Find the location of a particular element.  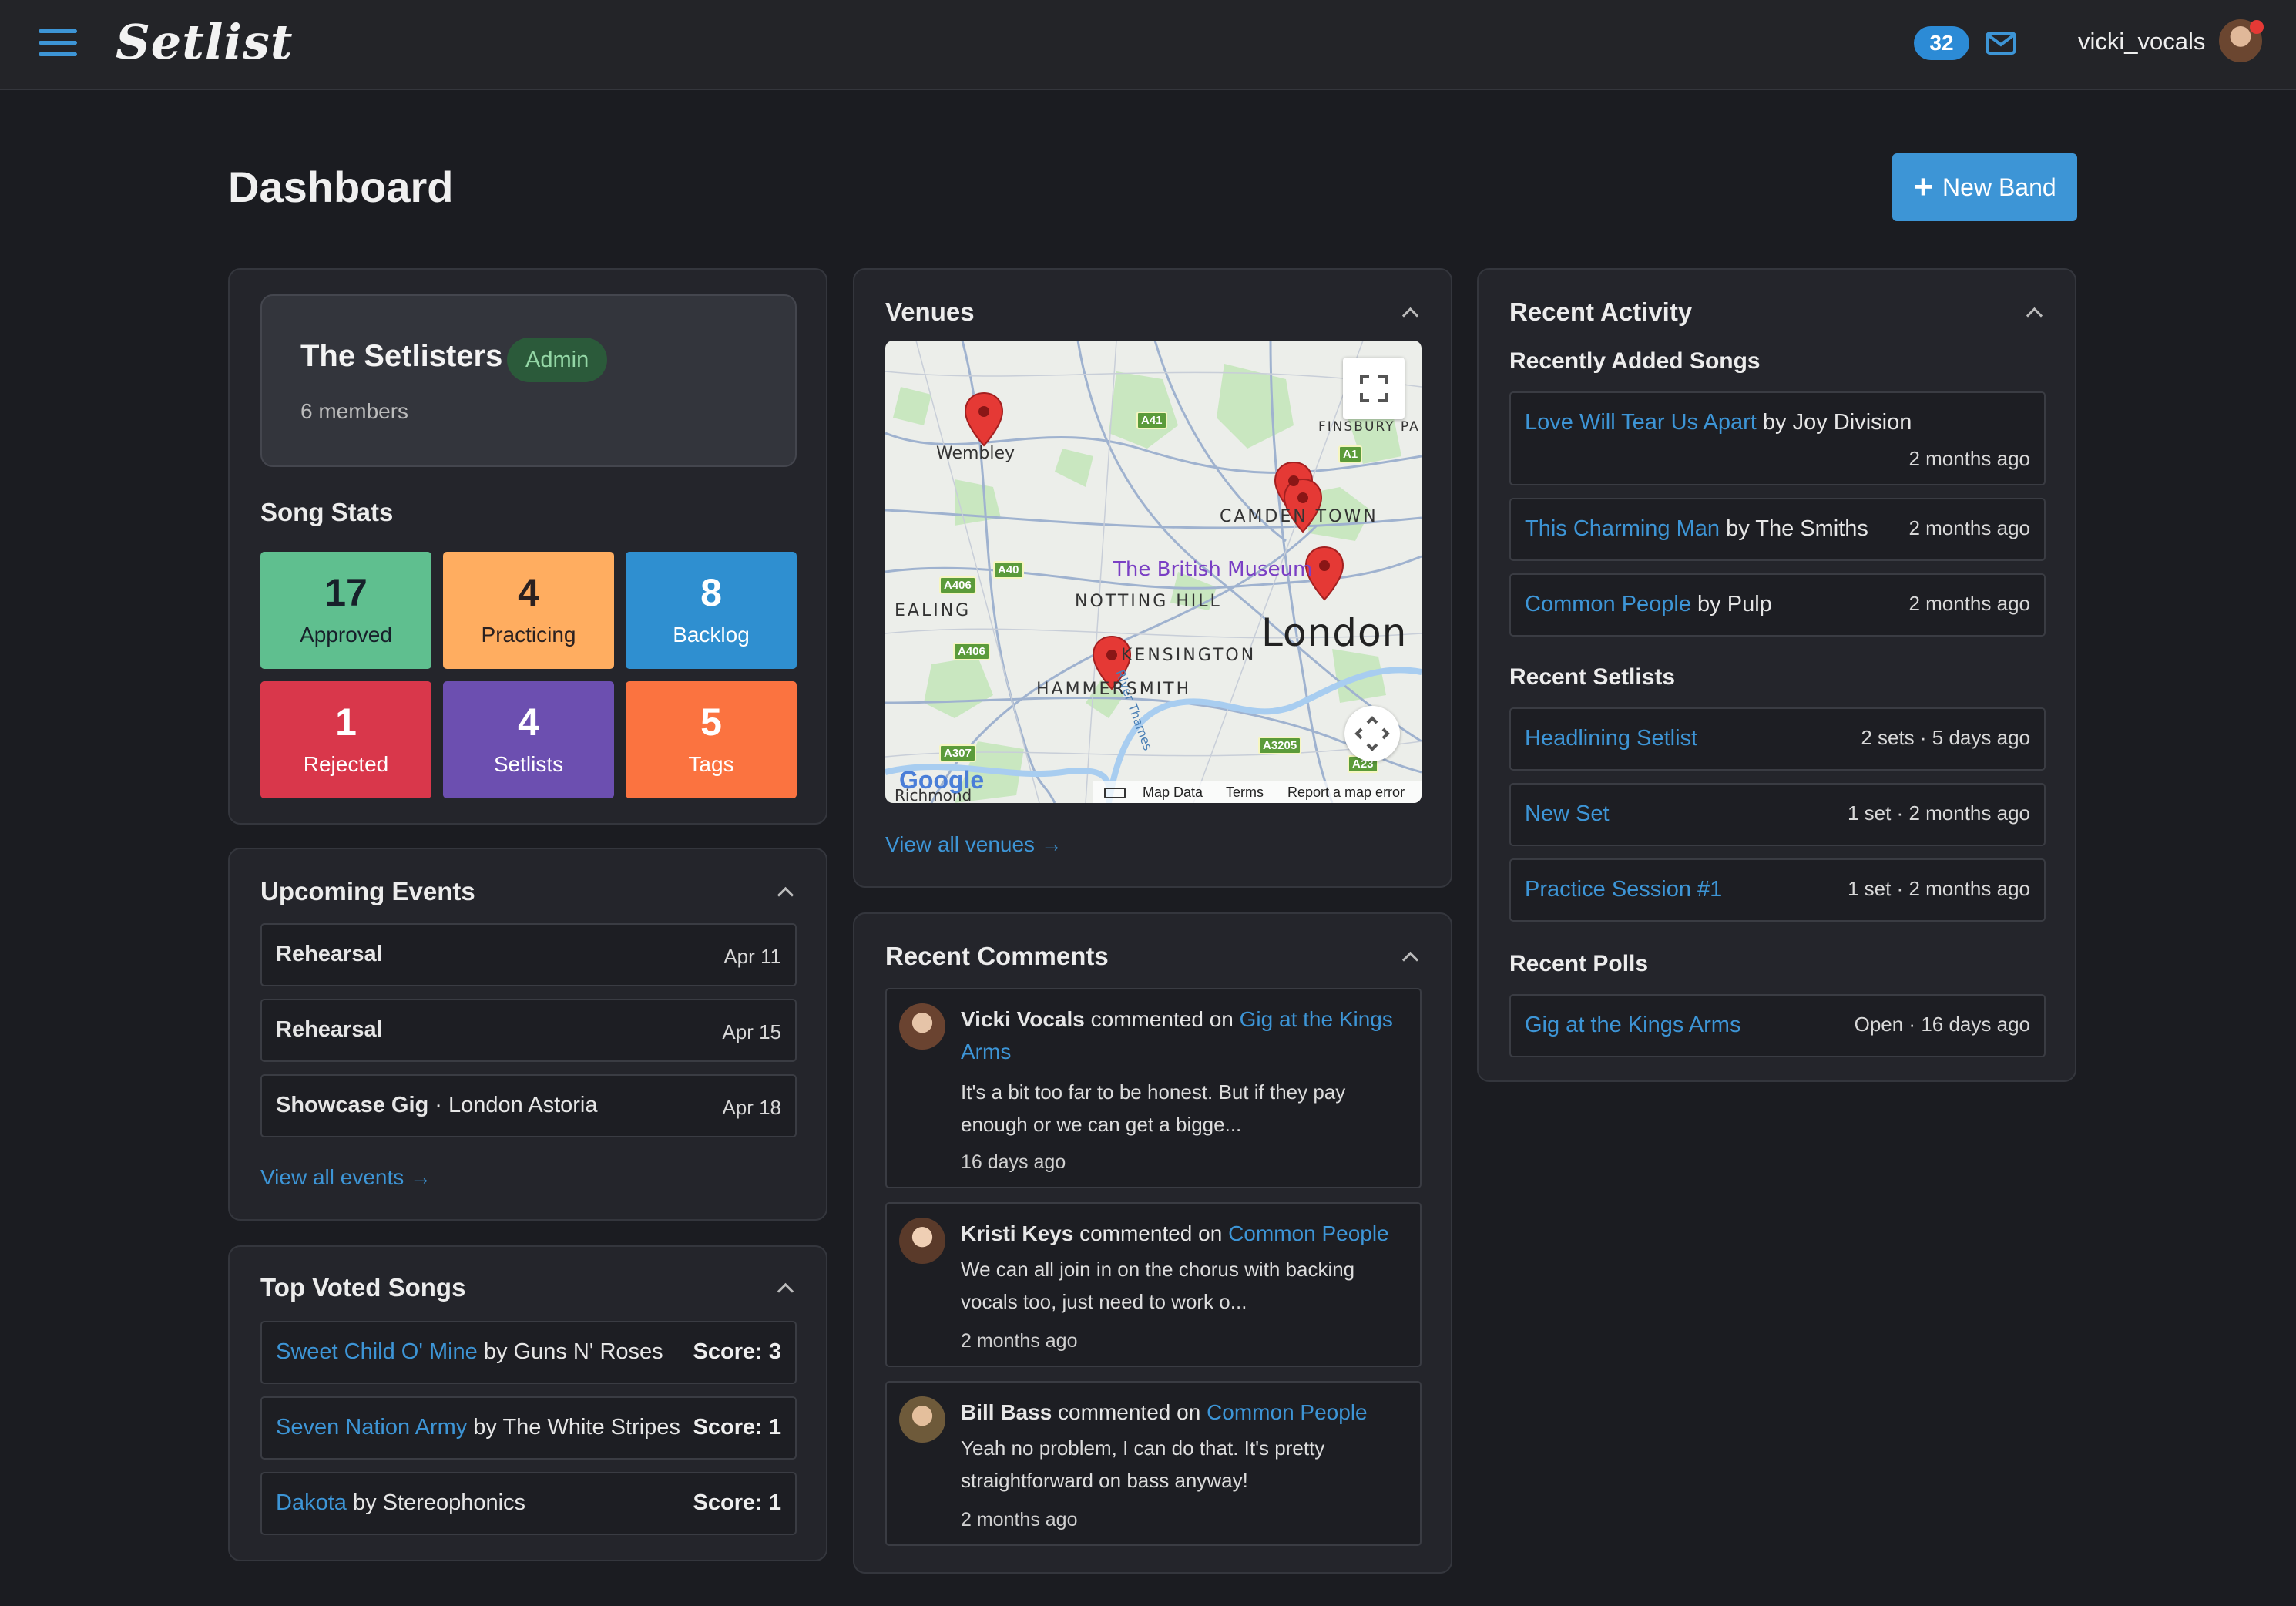

top-navbar: Setlist 32 vicki_vocals is located at coordinates (1148, 45).